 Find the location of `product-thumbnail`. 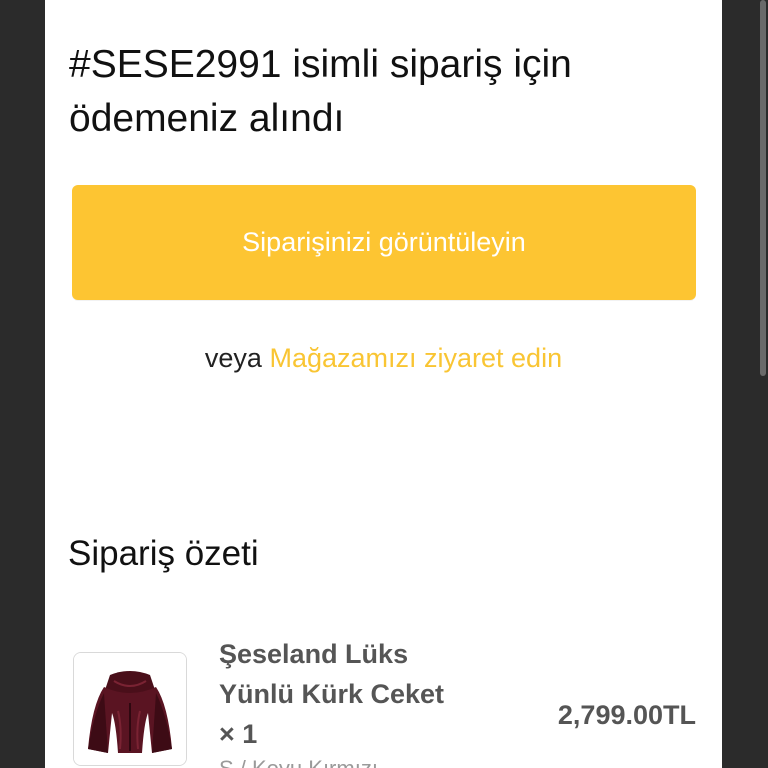

product-thumbnail is located at coordinates (130, 709).